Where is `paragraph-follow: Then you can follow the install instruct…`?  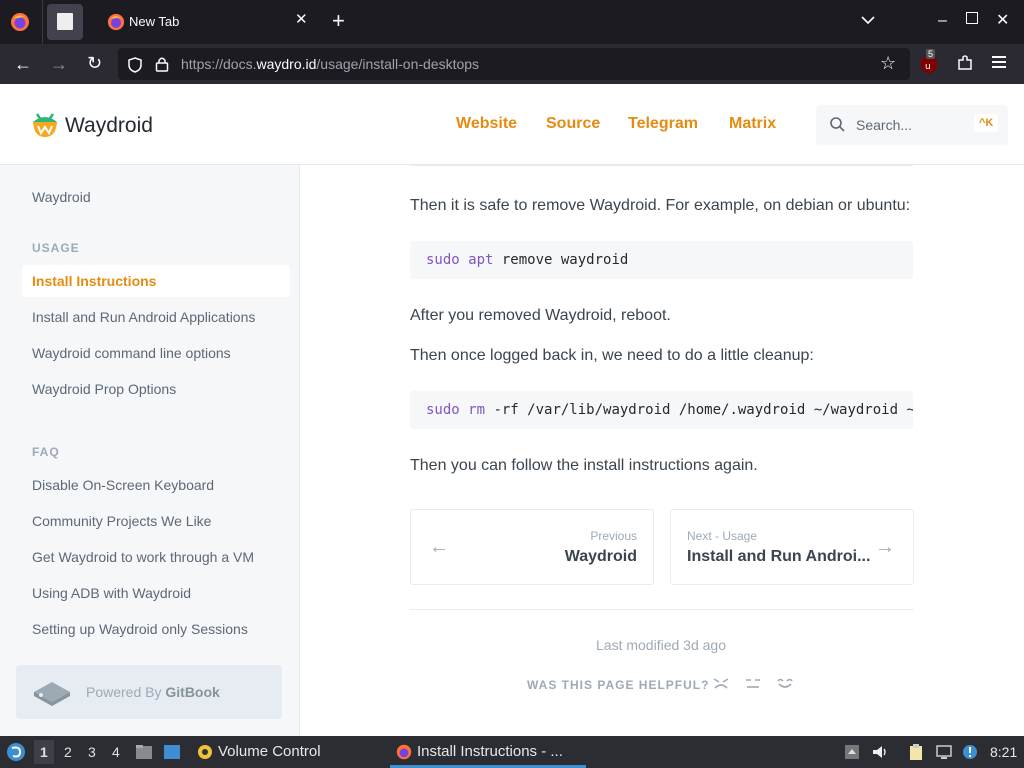 paragraph-follow: Then you can follow the install instruct… is located at coordinates (584, 465).